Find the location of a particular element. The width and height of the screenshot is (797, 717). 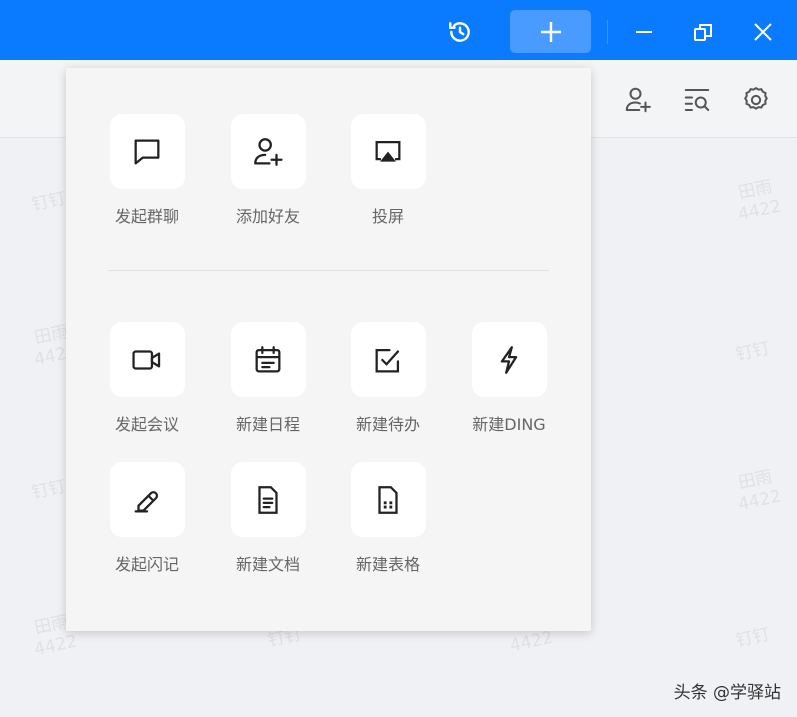

restore-icon is located at coordinates (703, 32).